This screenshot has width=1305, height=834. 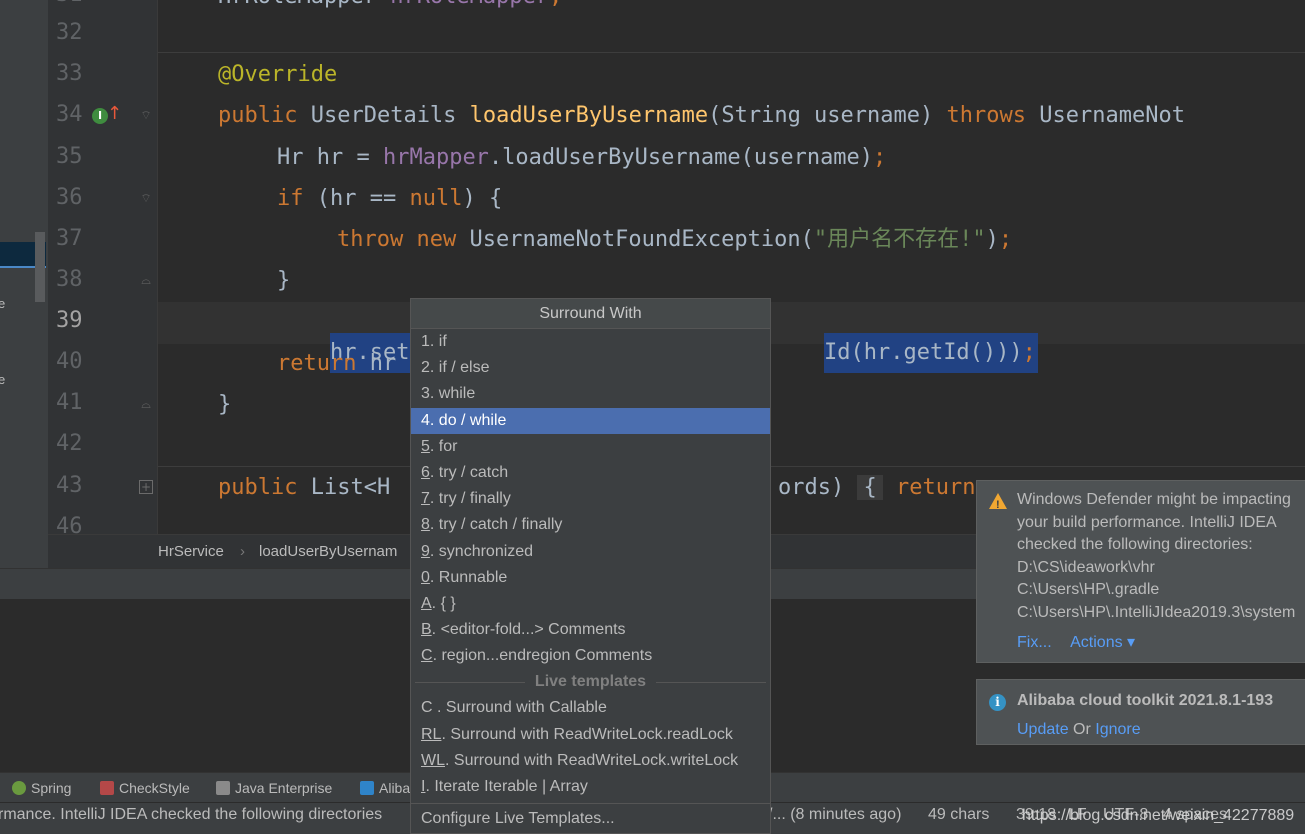 I want to click on option-label: . Iterate Iterable | Array, so click(x=506, y=786).